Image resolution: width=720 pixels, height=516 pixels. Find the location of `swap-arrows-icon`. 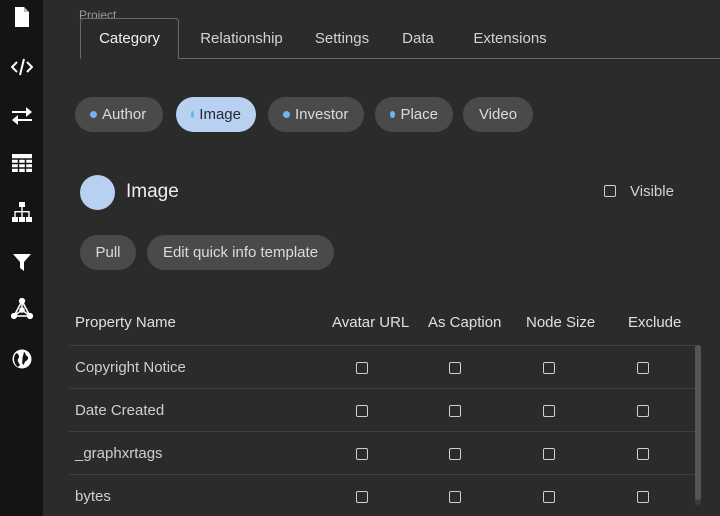

swap-arrows-icon is located at coordinates (22, 116).